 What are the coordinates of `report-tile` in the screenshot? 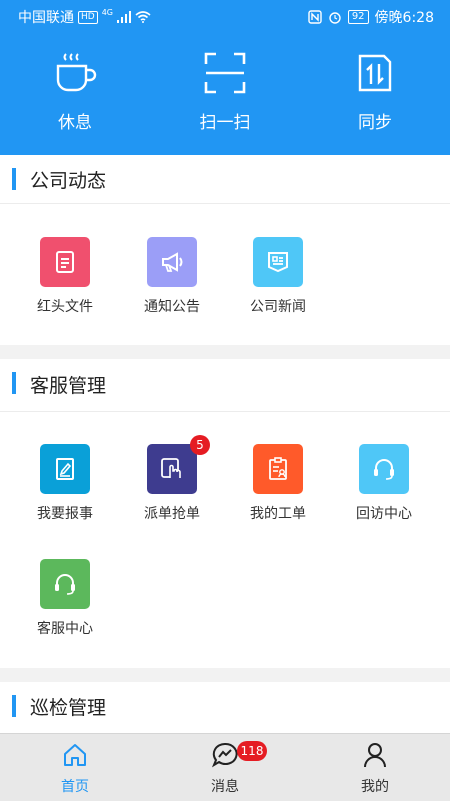 It's located at (65, 469).